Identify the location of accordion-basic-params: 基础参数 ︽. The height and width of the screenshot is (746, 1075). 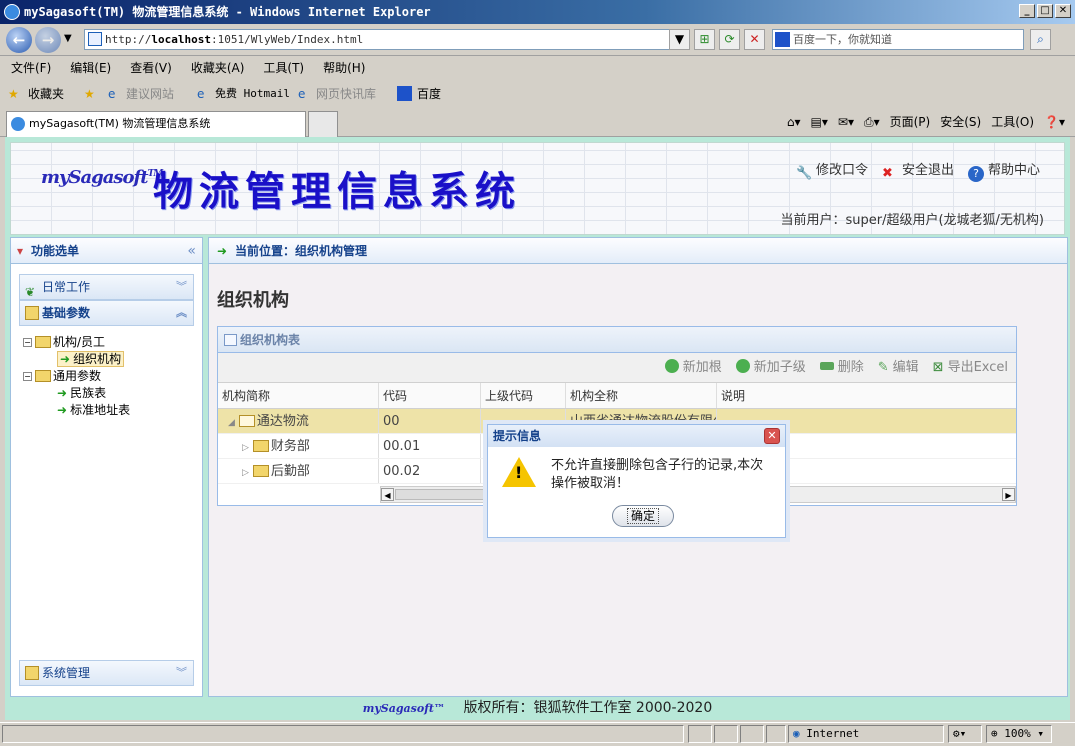
(106, 313).